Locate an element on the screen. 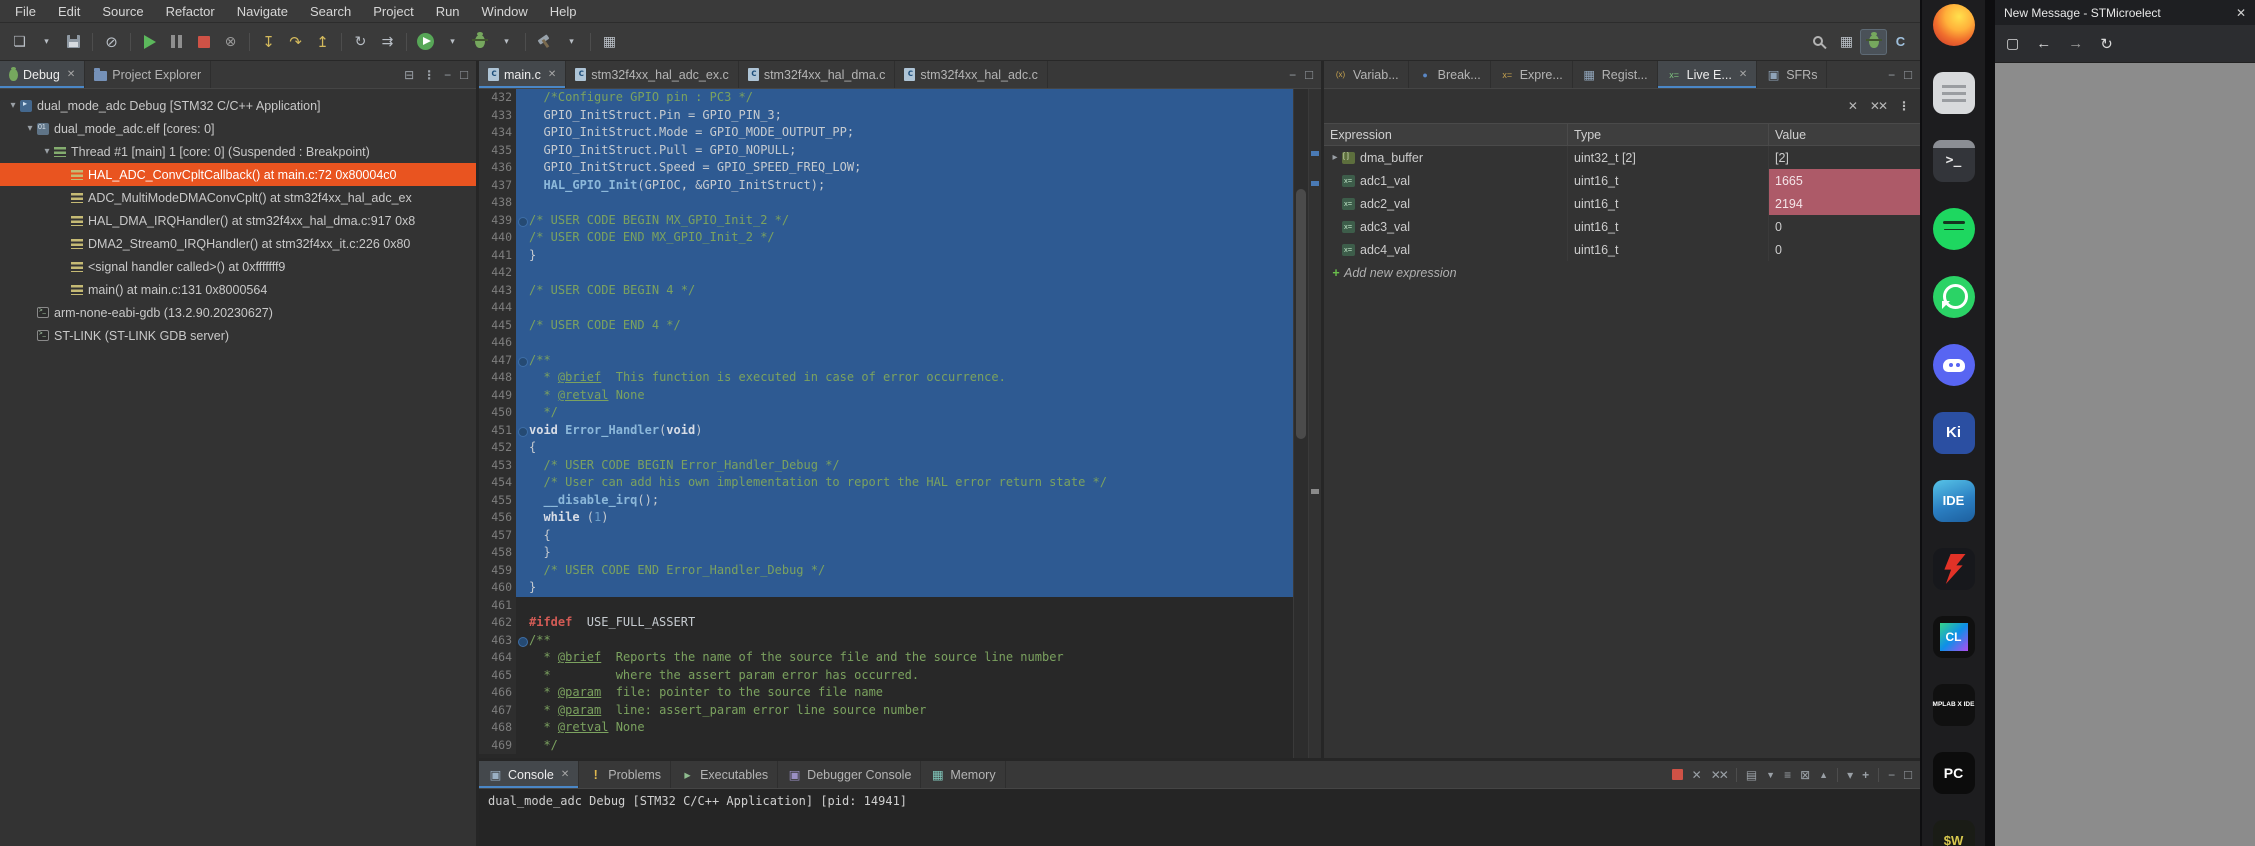  line-number: 457 is located at coordinates (497, 535).